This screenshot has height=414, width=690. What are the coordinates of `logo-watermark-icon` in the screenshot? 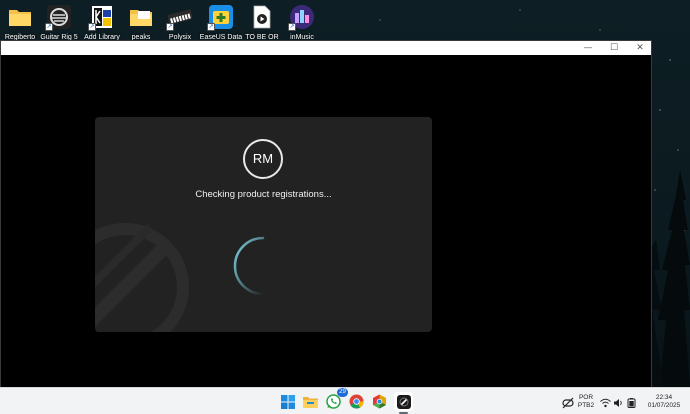 It's located at (142, 277).